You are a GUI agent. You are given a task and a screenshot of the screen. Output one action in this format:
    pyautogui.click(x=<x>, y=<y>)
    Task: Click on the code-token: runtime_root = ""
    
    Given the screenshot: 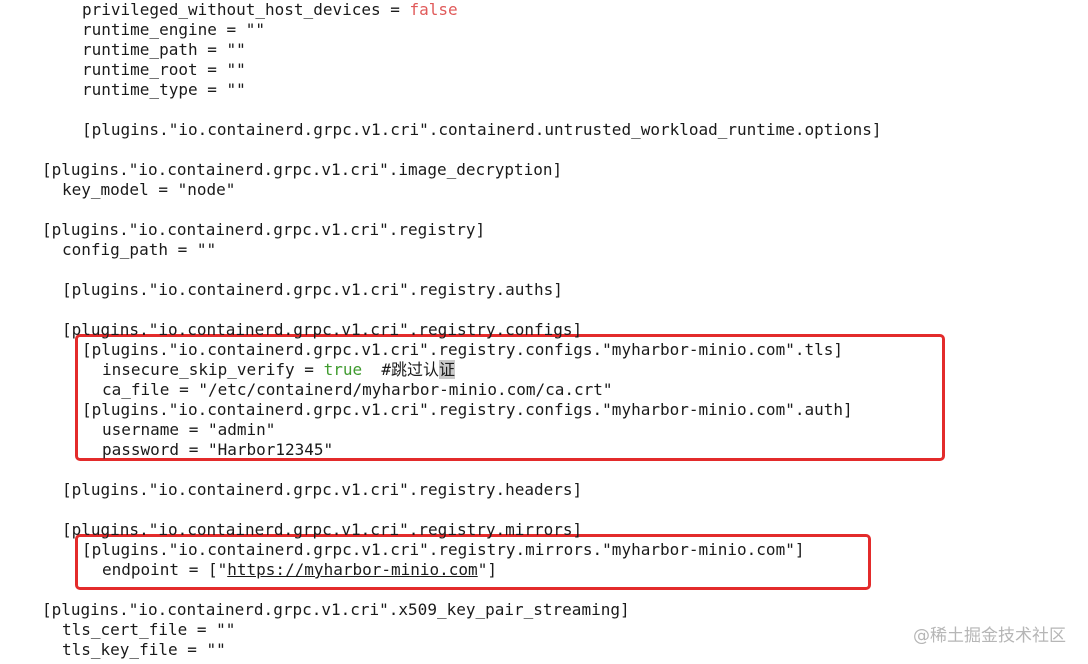 What is the action you would take?
    pyautogui.click(x=164, y=69)
    